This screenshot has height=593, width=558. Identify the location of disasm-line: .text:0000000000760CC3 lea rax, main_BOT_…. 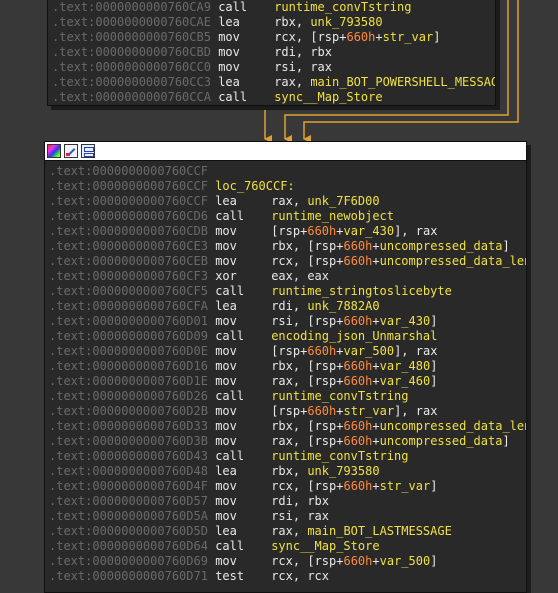
(273, 82).